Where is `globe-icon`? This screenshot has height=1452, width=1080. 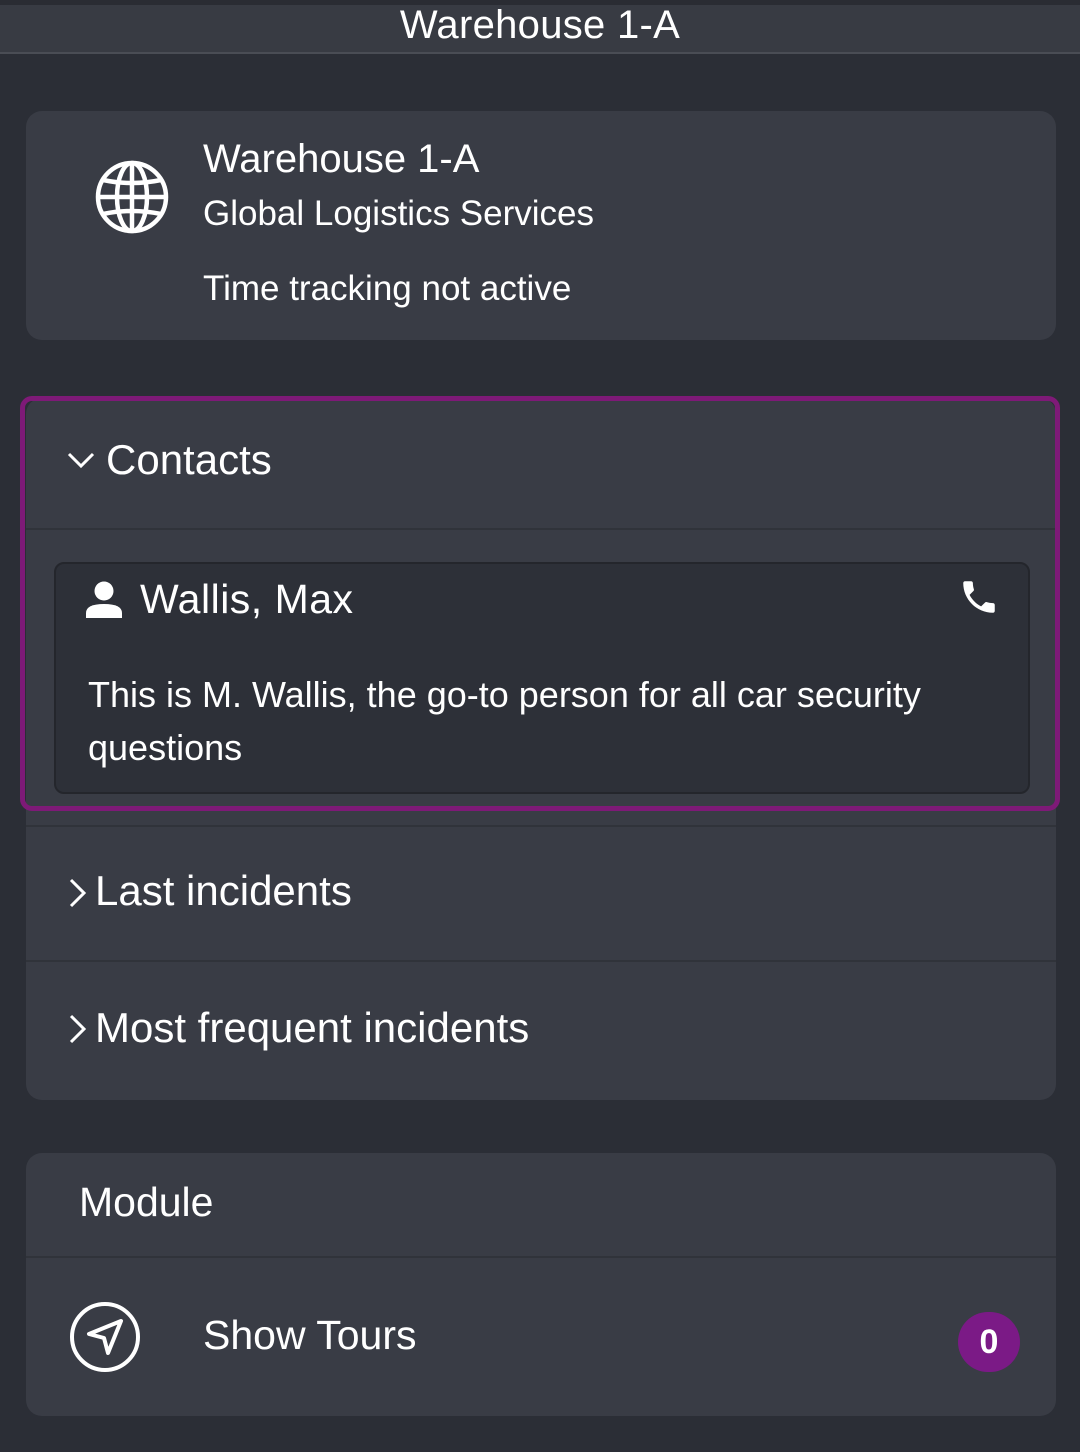 globe-icon is located at coordinates (132, 197).